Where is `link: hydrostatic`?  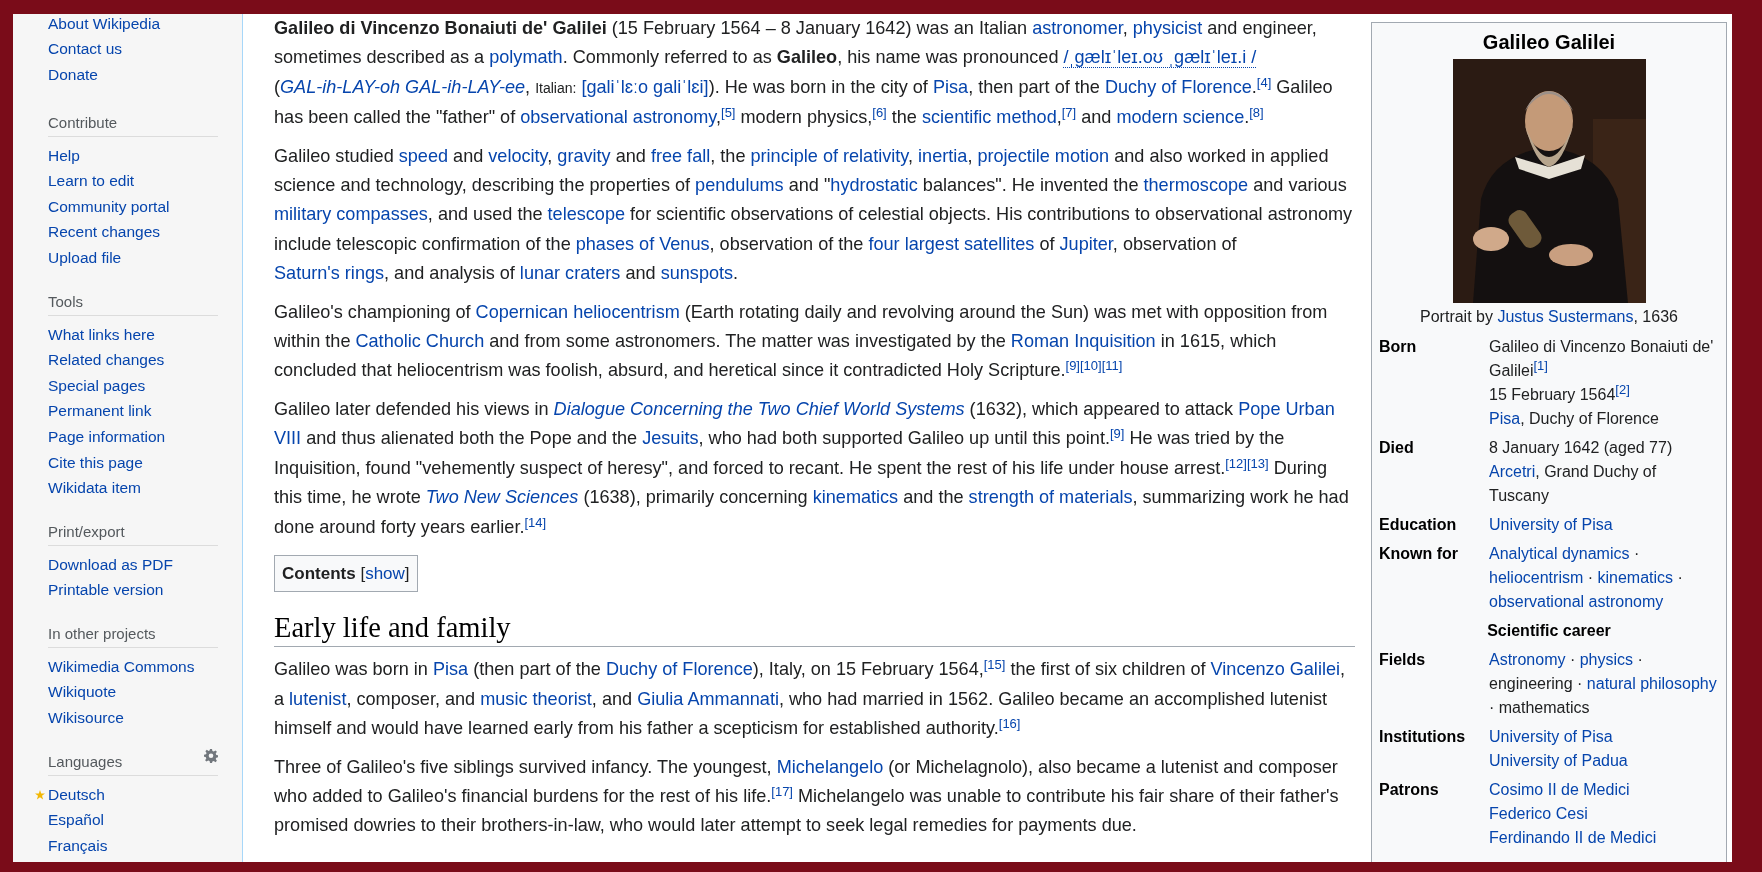 link: hydrostatic is located at coordinates (874, 185).